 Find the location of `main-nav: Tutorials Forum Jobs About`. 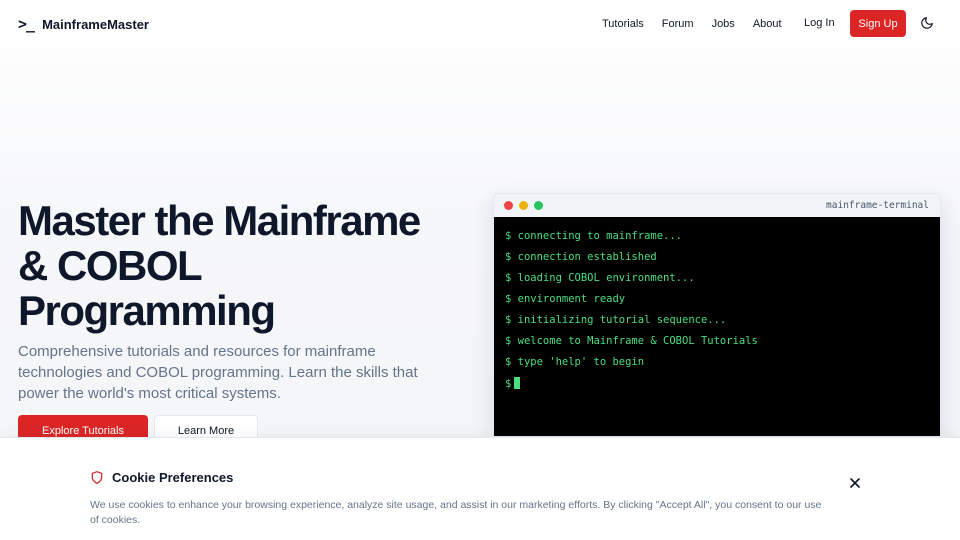

main-nav: Tutorials Forum Jobs About is located at coordinates (701, 24).